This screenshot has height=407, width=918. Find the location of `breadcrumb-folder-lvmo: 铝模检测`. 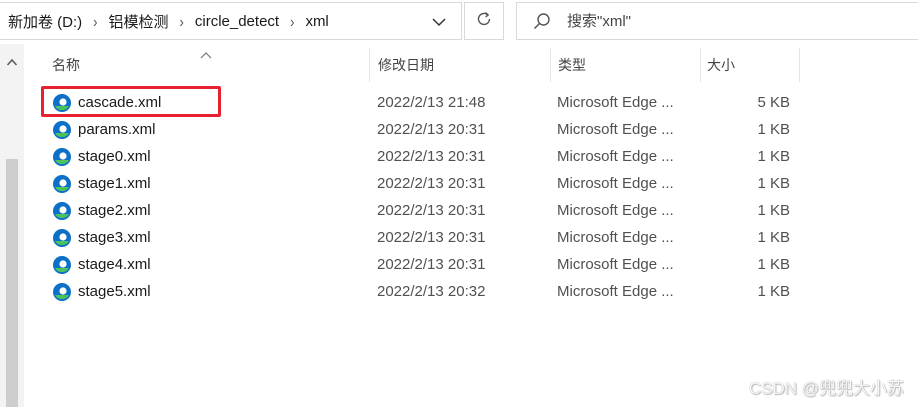

breadcrumb-folder-lvmo: 铝模检测 is located at coordinates (139, 21).